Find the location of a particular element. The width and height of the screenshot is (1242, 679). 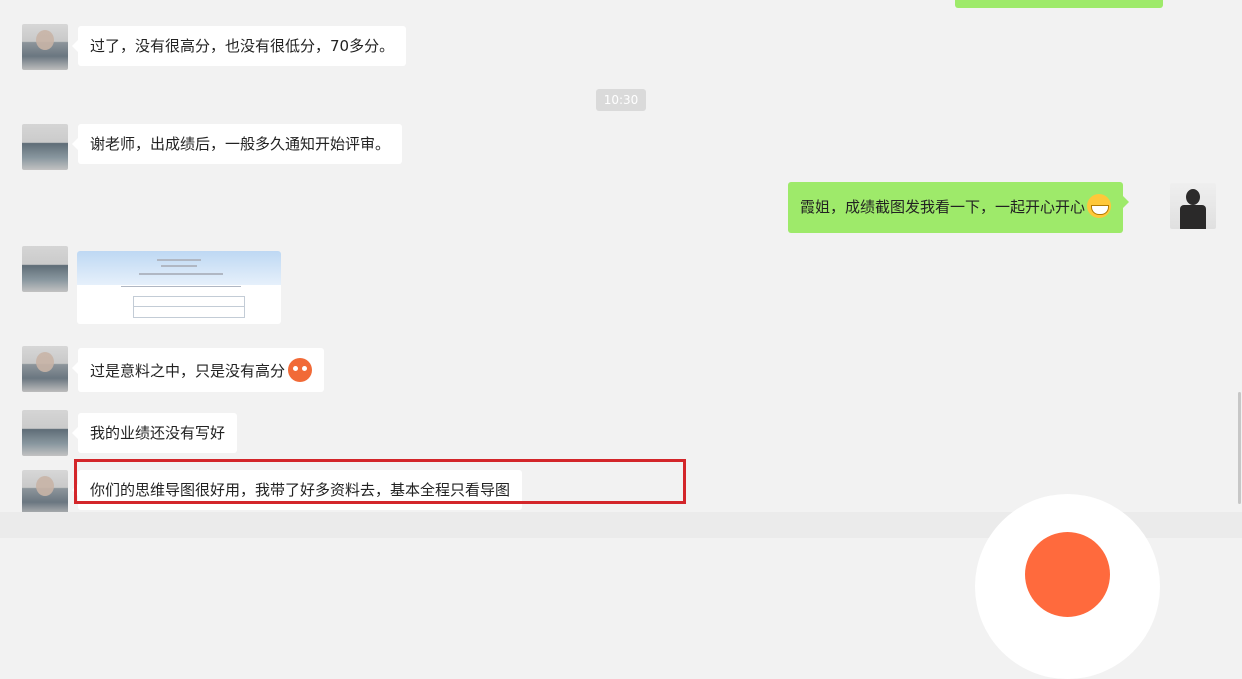

message-bubble: 过是意料之中，只是没有高分 is located at coordinates (198, 370).